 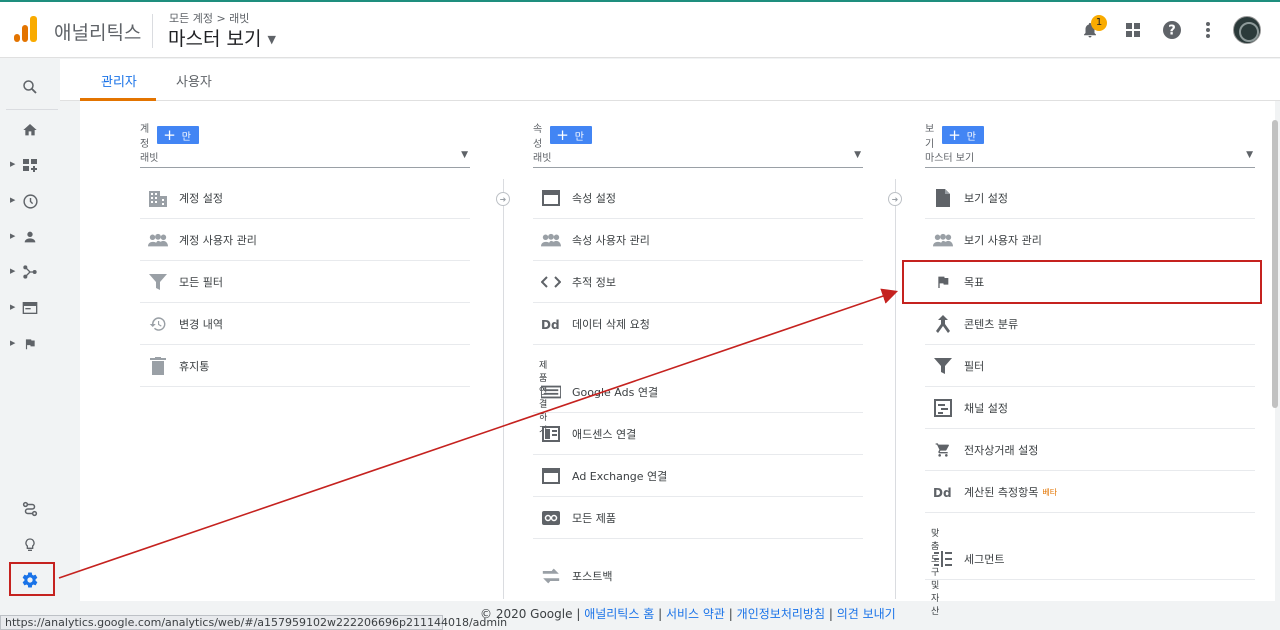 I want to click on rail-search, so click(x=30, y=86).